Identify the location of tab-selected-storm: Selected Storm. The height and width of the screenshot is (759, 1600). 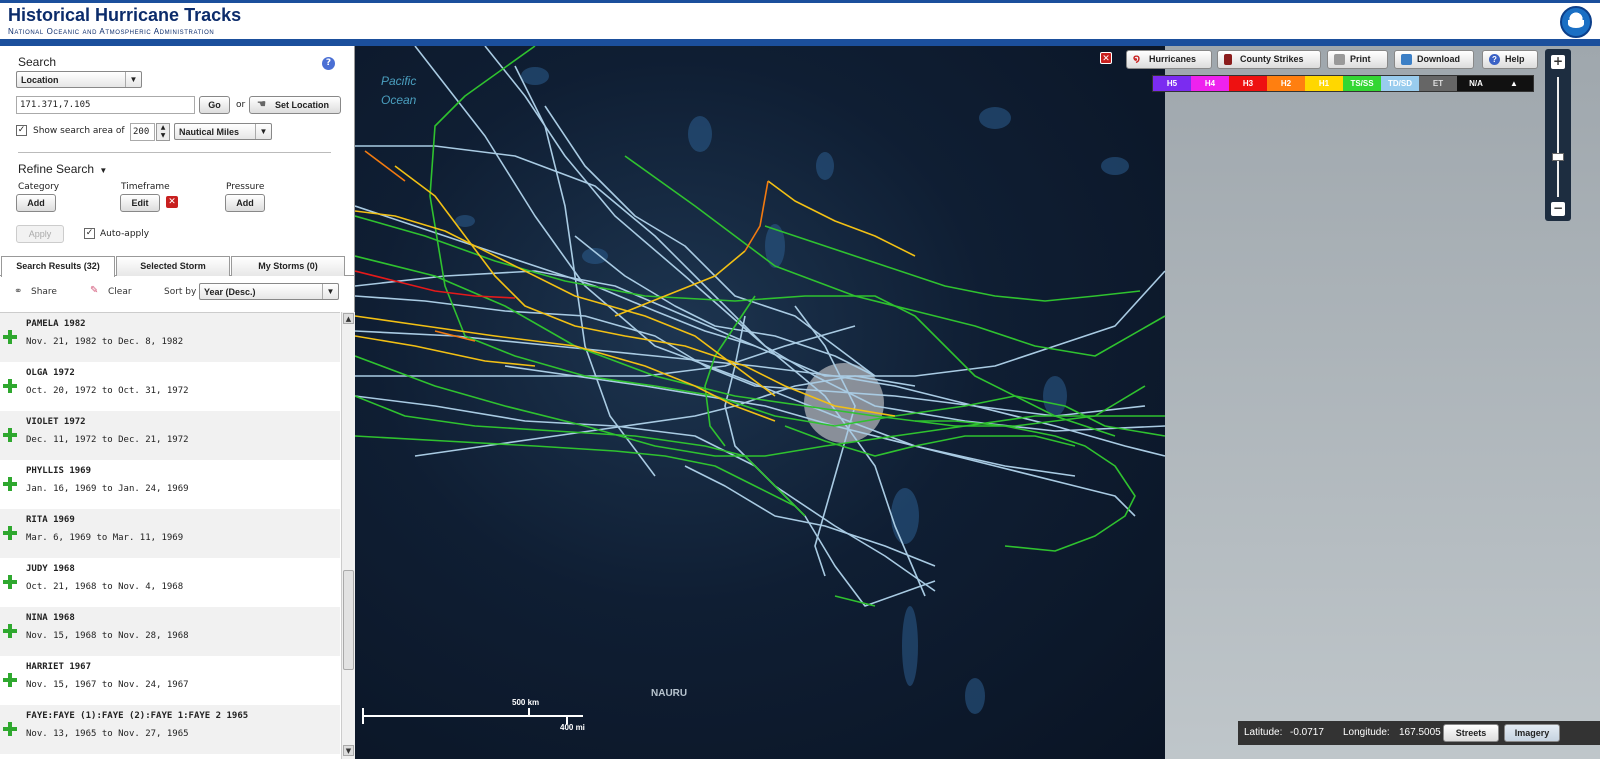
(173, 266).